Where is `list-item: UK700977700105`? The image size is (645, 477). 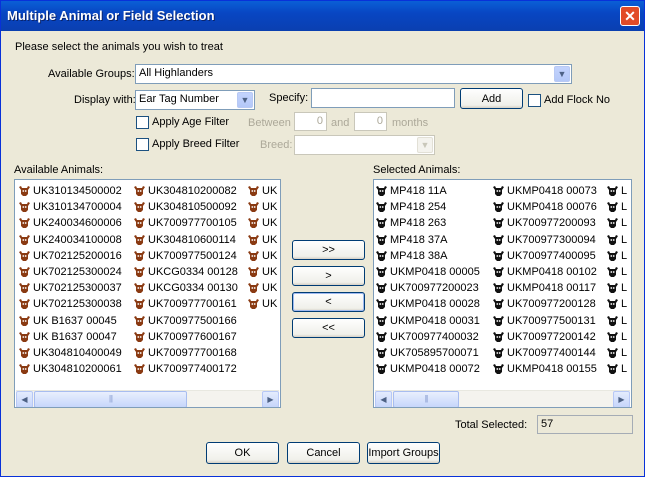 list-item: UK700977700105 is located at coordinates (190, 223).